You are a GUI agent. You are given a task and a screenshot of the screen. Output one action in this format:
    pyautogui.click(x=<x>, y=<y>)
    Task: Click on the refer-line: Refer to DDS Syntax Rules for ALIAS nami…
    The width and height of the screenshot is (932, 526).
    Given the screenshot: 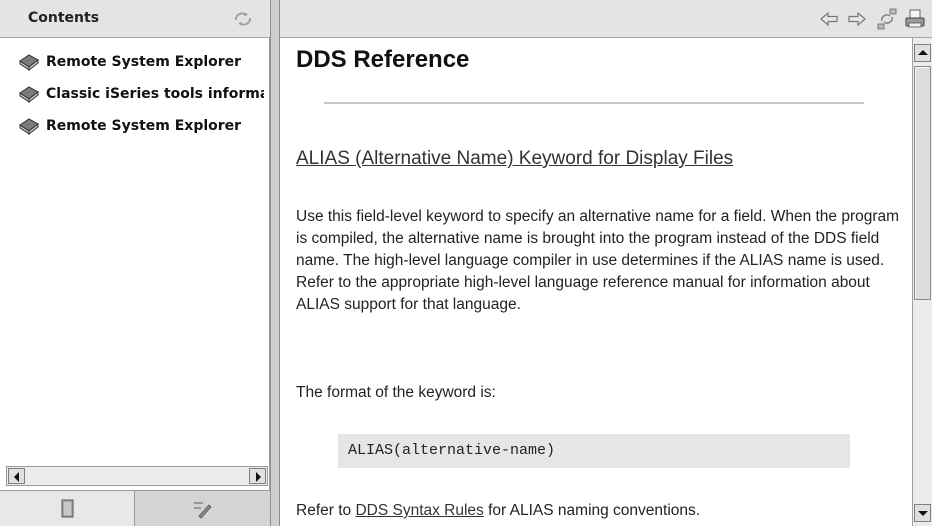 What is the action you would take?
    pyautogui.click(x=498, y=511)
    